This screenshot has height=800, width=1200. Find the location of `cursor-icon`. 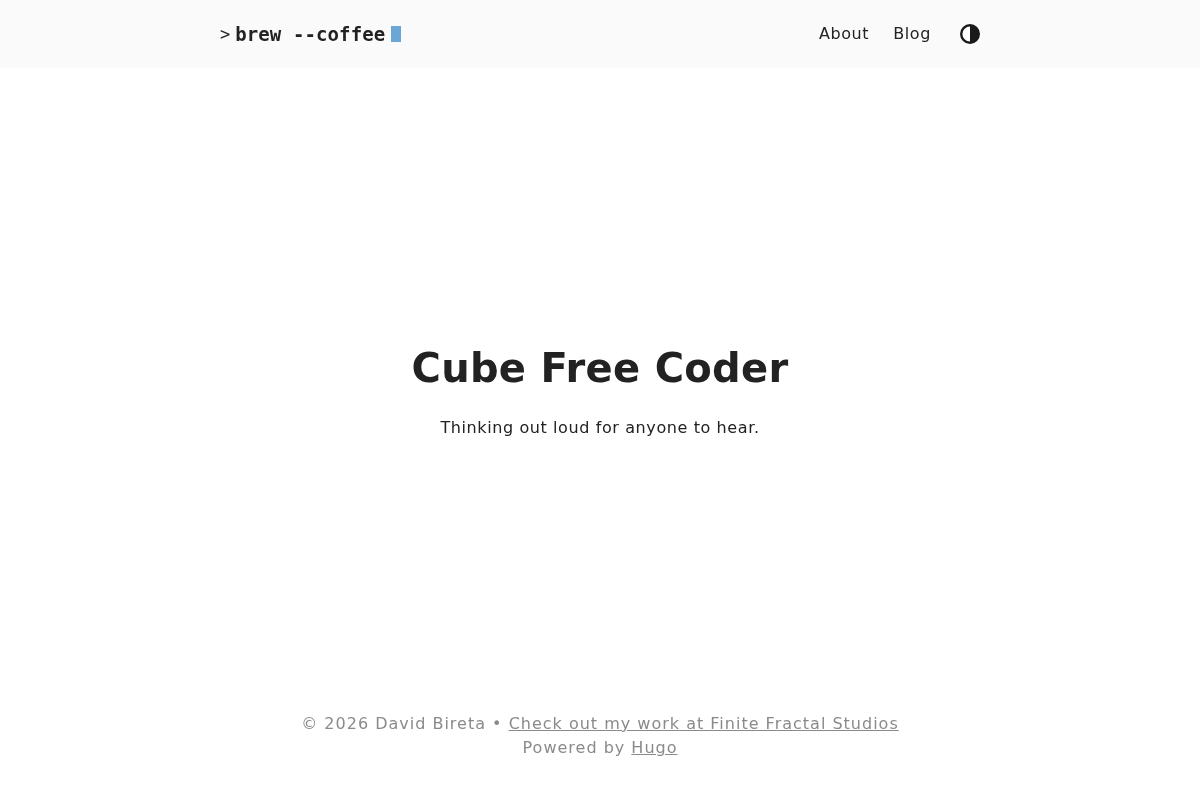

cursor-icon is located at coordinates (396, 34).